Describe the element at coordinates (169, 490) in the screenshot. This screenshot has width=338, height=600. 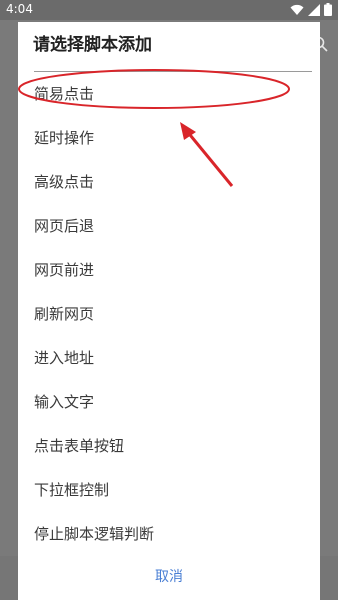
I see `option-dropdown-control: 下拉框控制` at that location.